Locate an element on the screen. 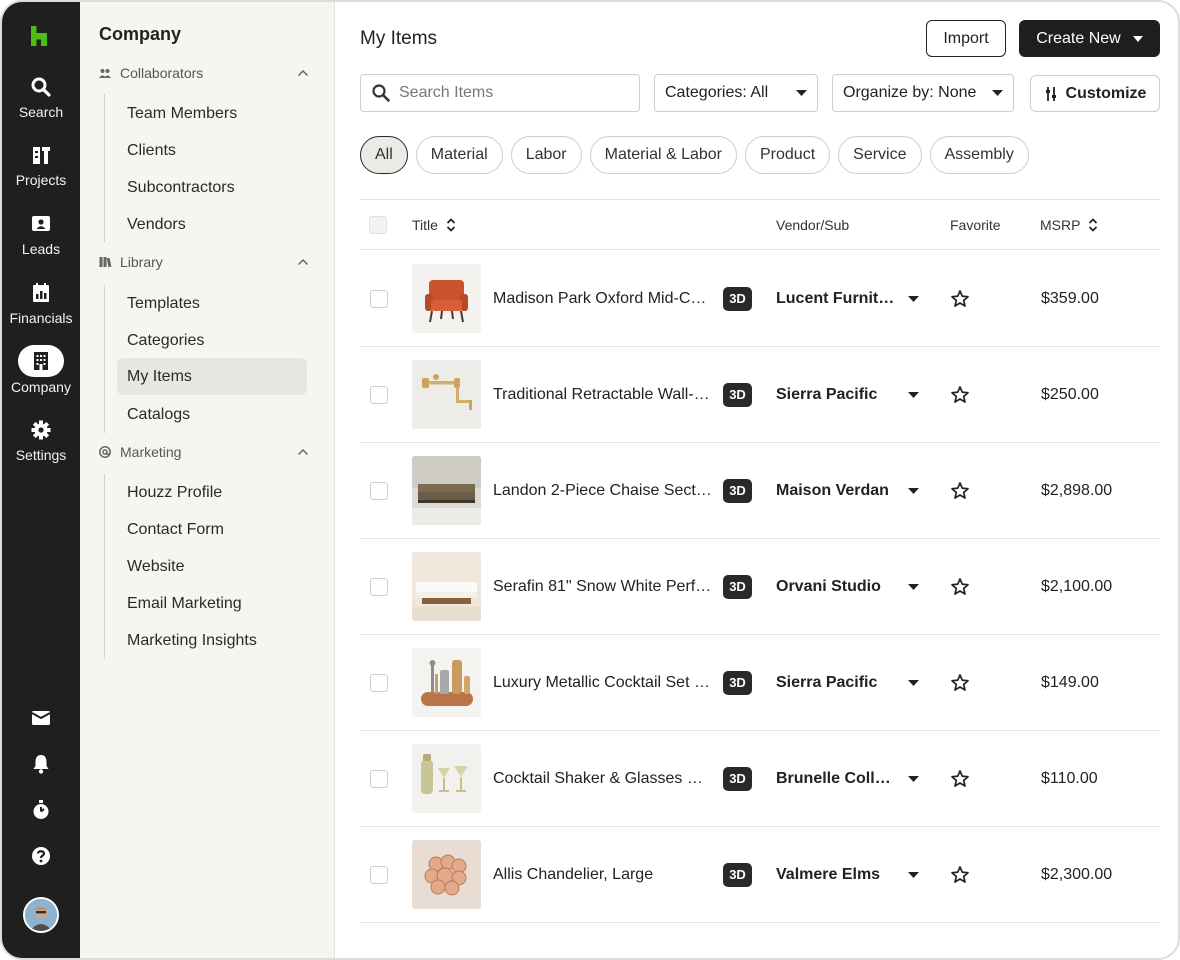 Image resolution: width=1180 pixels, height=960 pixels. search-box is located at coordinates (500, 93).